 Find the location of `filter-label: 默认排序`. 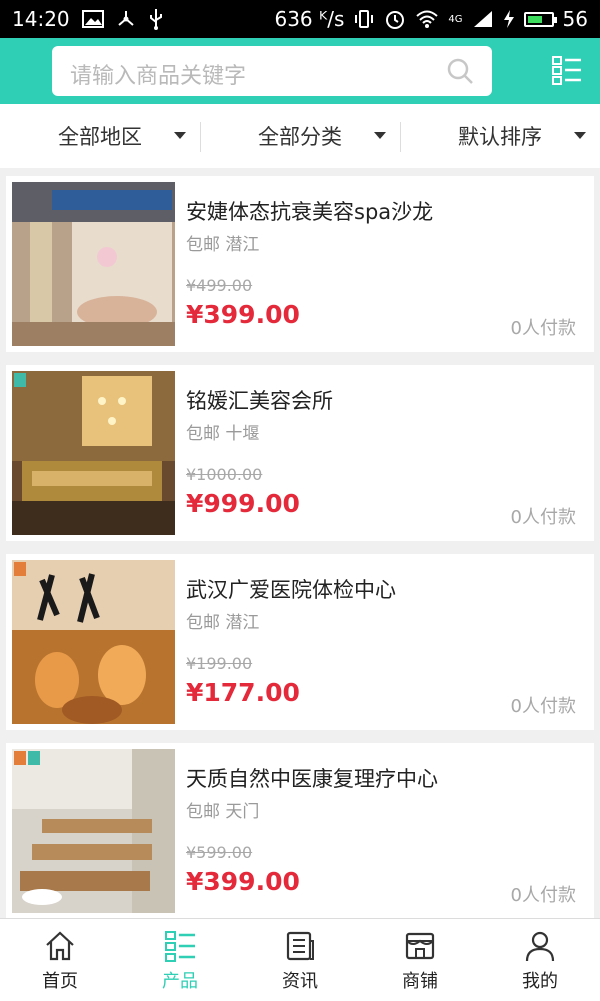

filter-label: 默认排序 is located at coordinates (500, 137).